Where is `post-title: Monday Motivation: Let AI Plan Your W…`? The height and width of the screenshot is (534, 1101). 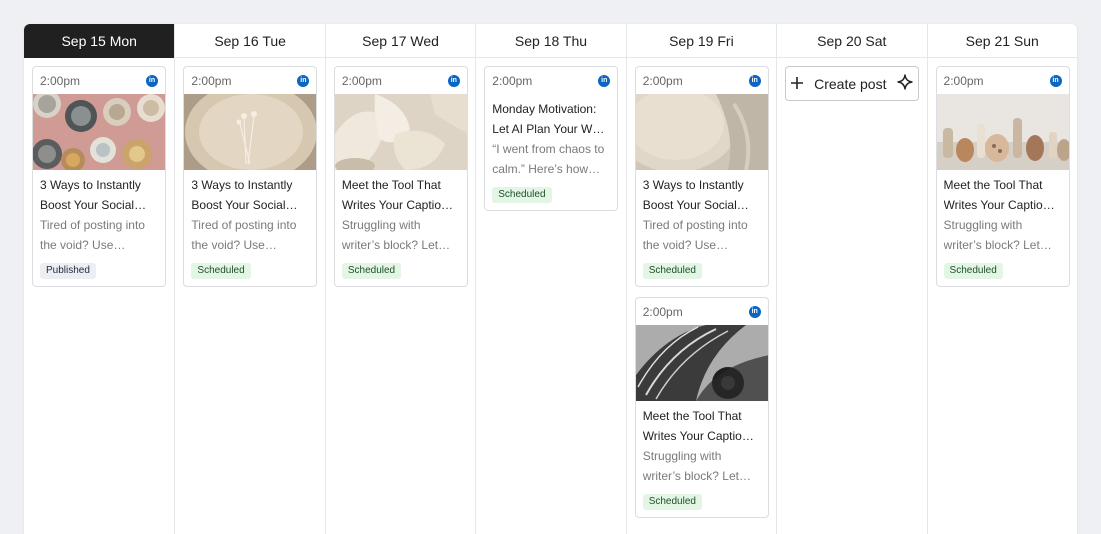
post-title: Monday Motivation: Let AI Plan Your W… is located at coordinates (548, 119).